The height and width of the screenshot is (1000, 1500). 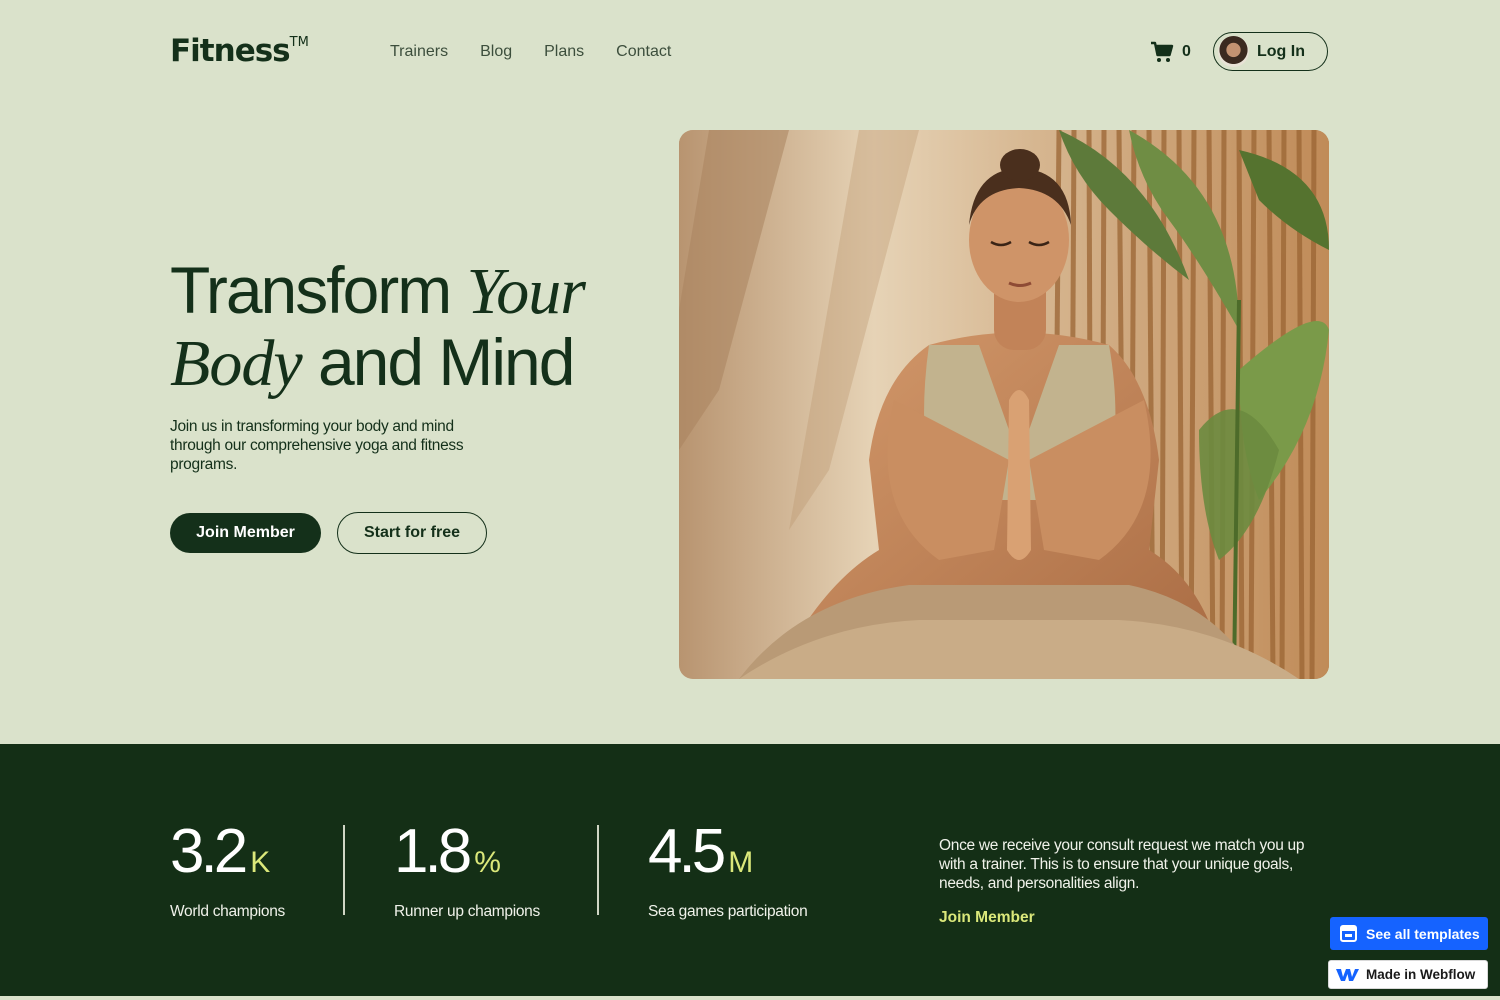 I want to click on templates-icon, so click(x=1348, y=933).